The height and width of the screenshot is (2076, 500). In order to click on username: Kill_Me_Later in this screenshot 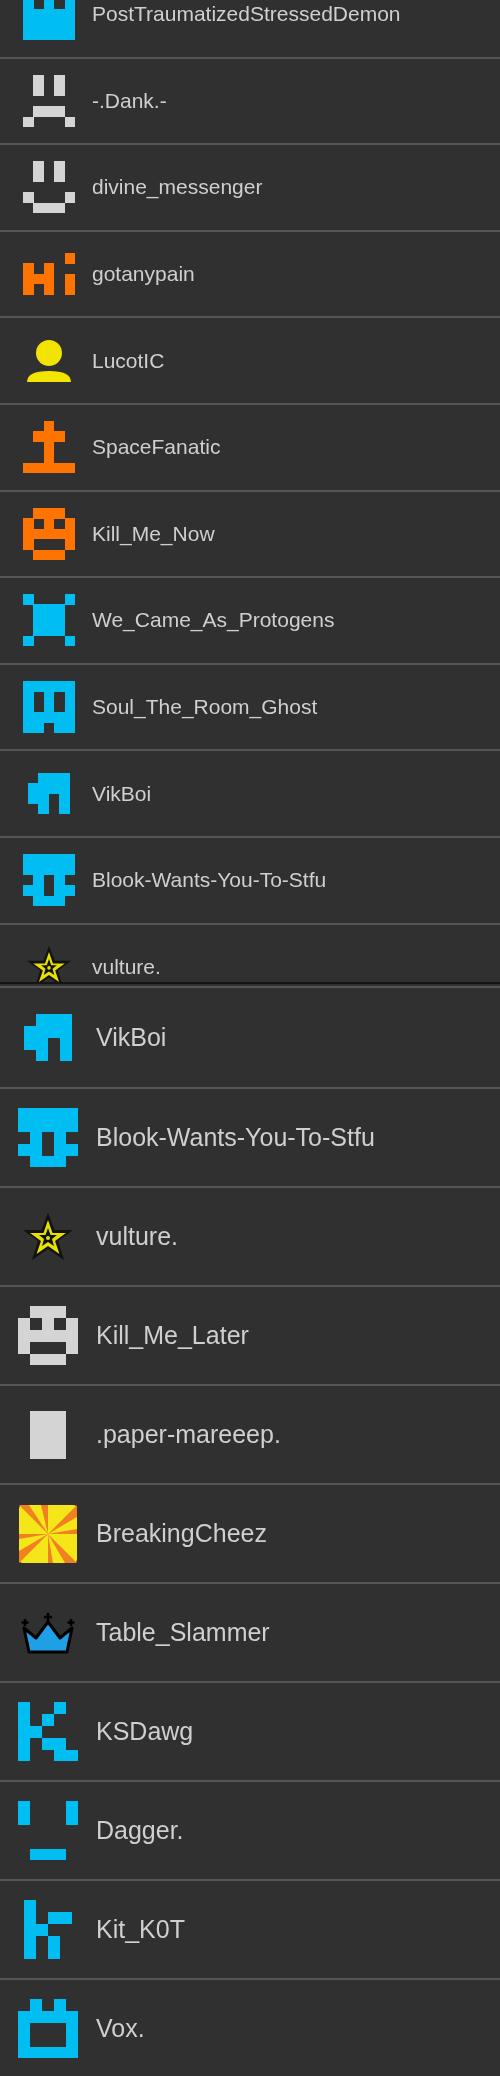, I will do `click(172, 1335)`.